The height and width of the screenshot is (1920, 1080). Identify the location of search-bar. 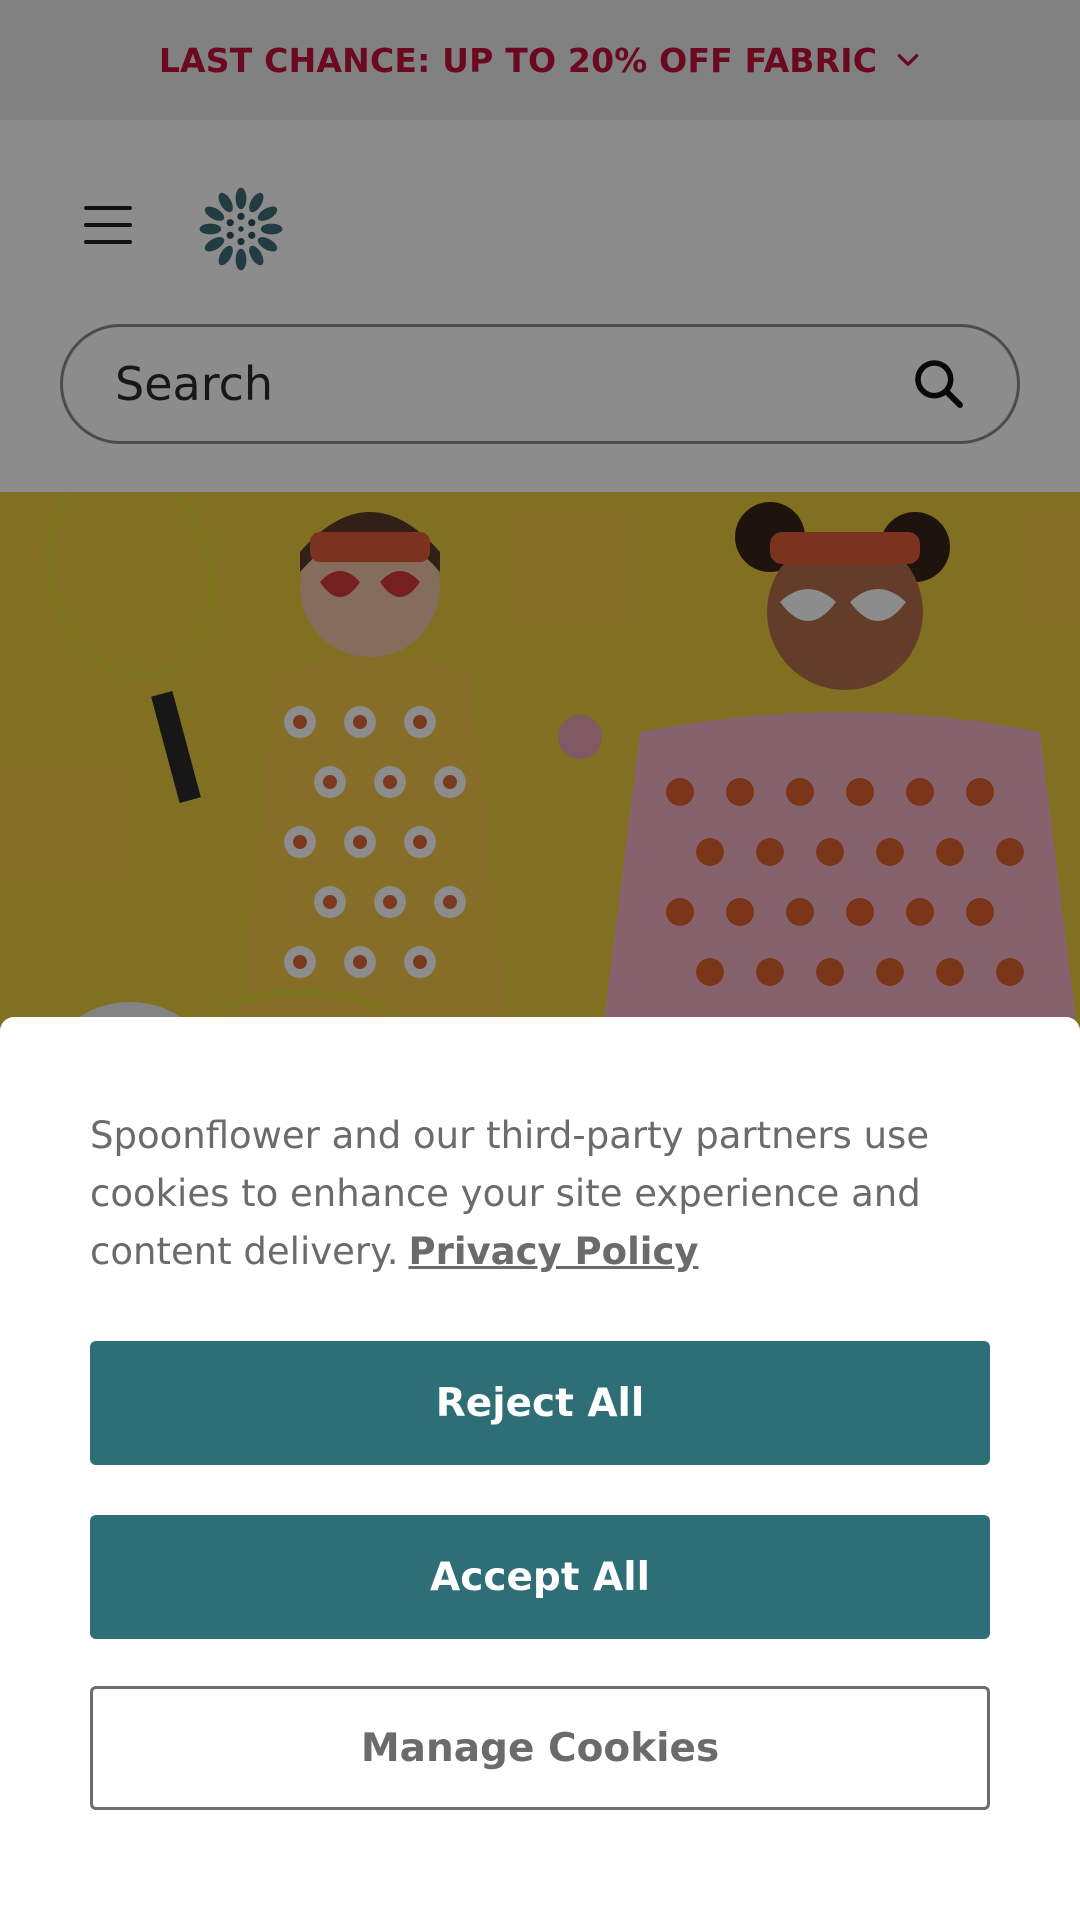
(540, 384).